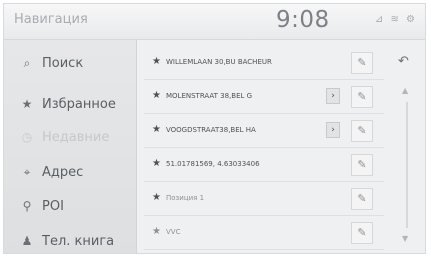  I want to click on sidebar-item-label: Поиск, so click(63, 63).